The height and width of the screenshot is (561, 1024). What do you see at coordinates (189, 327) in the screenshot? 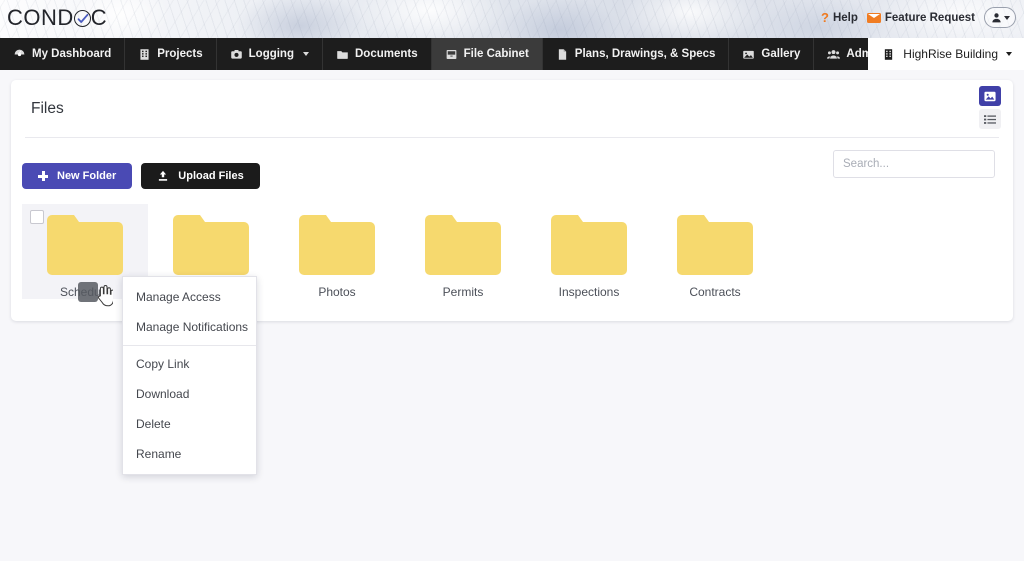
I see `context-menu-item-manage-notifications: Manage Notifications` at bounding box center [189, 327].